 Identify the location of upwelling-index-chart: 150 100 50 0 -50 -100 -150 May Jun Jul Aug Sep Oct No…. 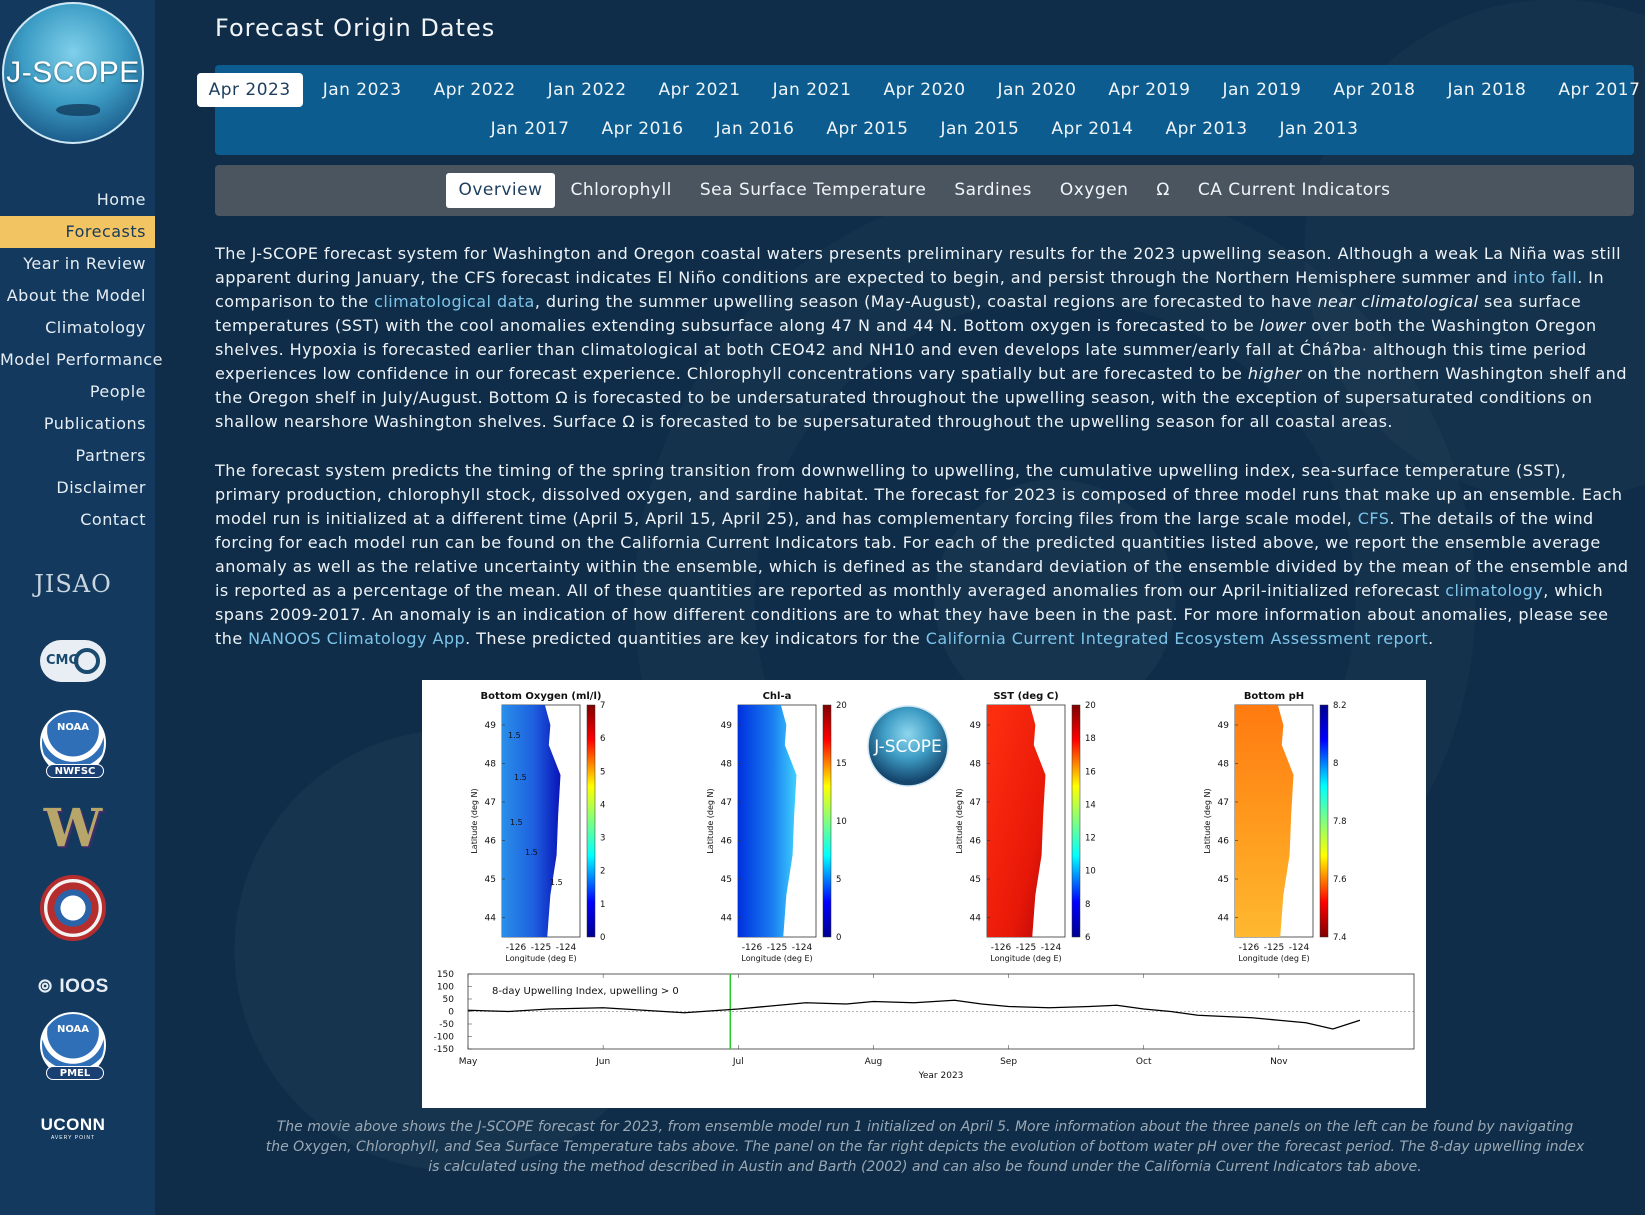
(924, 1025).